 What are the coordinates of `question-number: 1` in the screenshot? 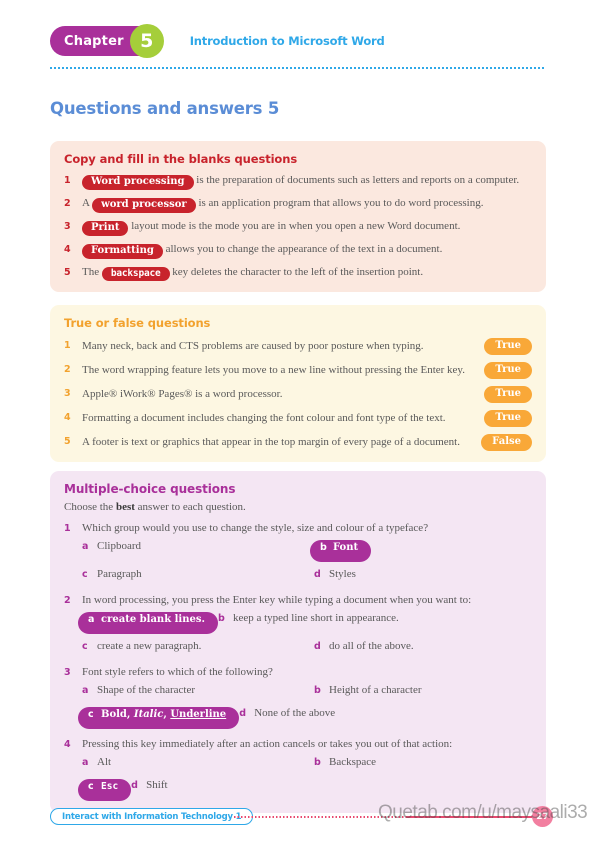 It's located at (67, 528).